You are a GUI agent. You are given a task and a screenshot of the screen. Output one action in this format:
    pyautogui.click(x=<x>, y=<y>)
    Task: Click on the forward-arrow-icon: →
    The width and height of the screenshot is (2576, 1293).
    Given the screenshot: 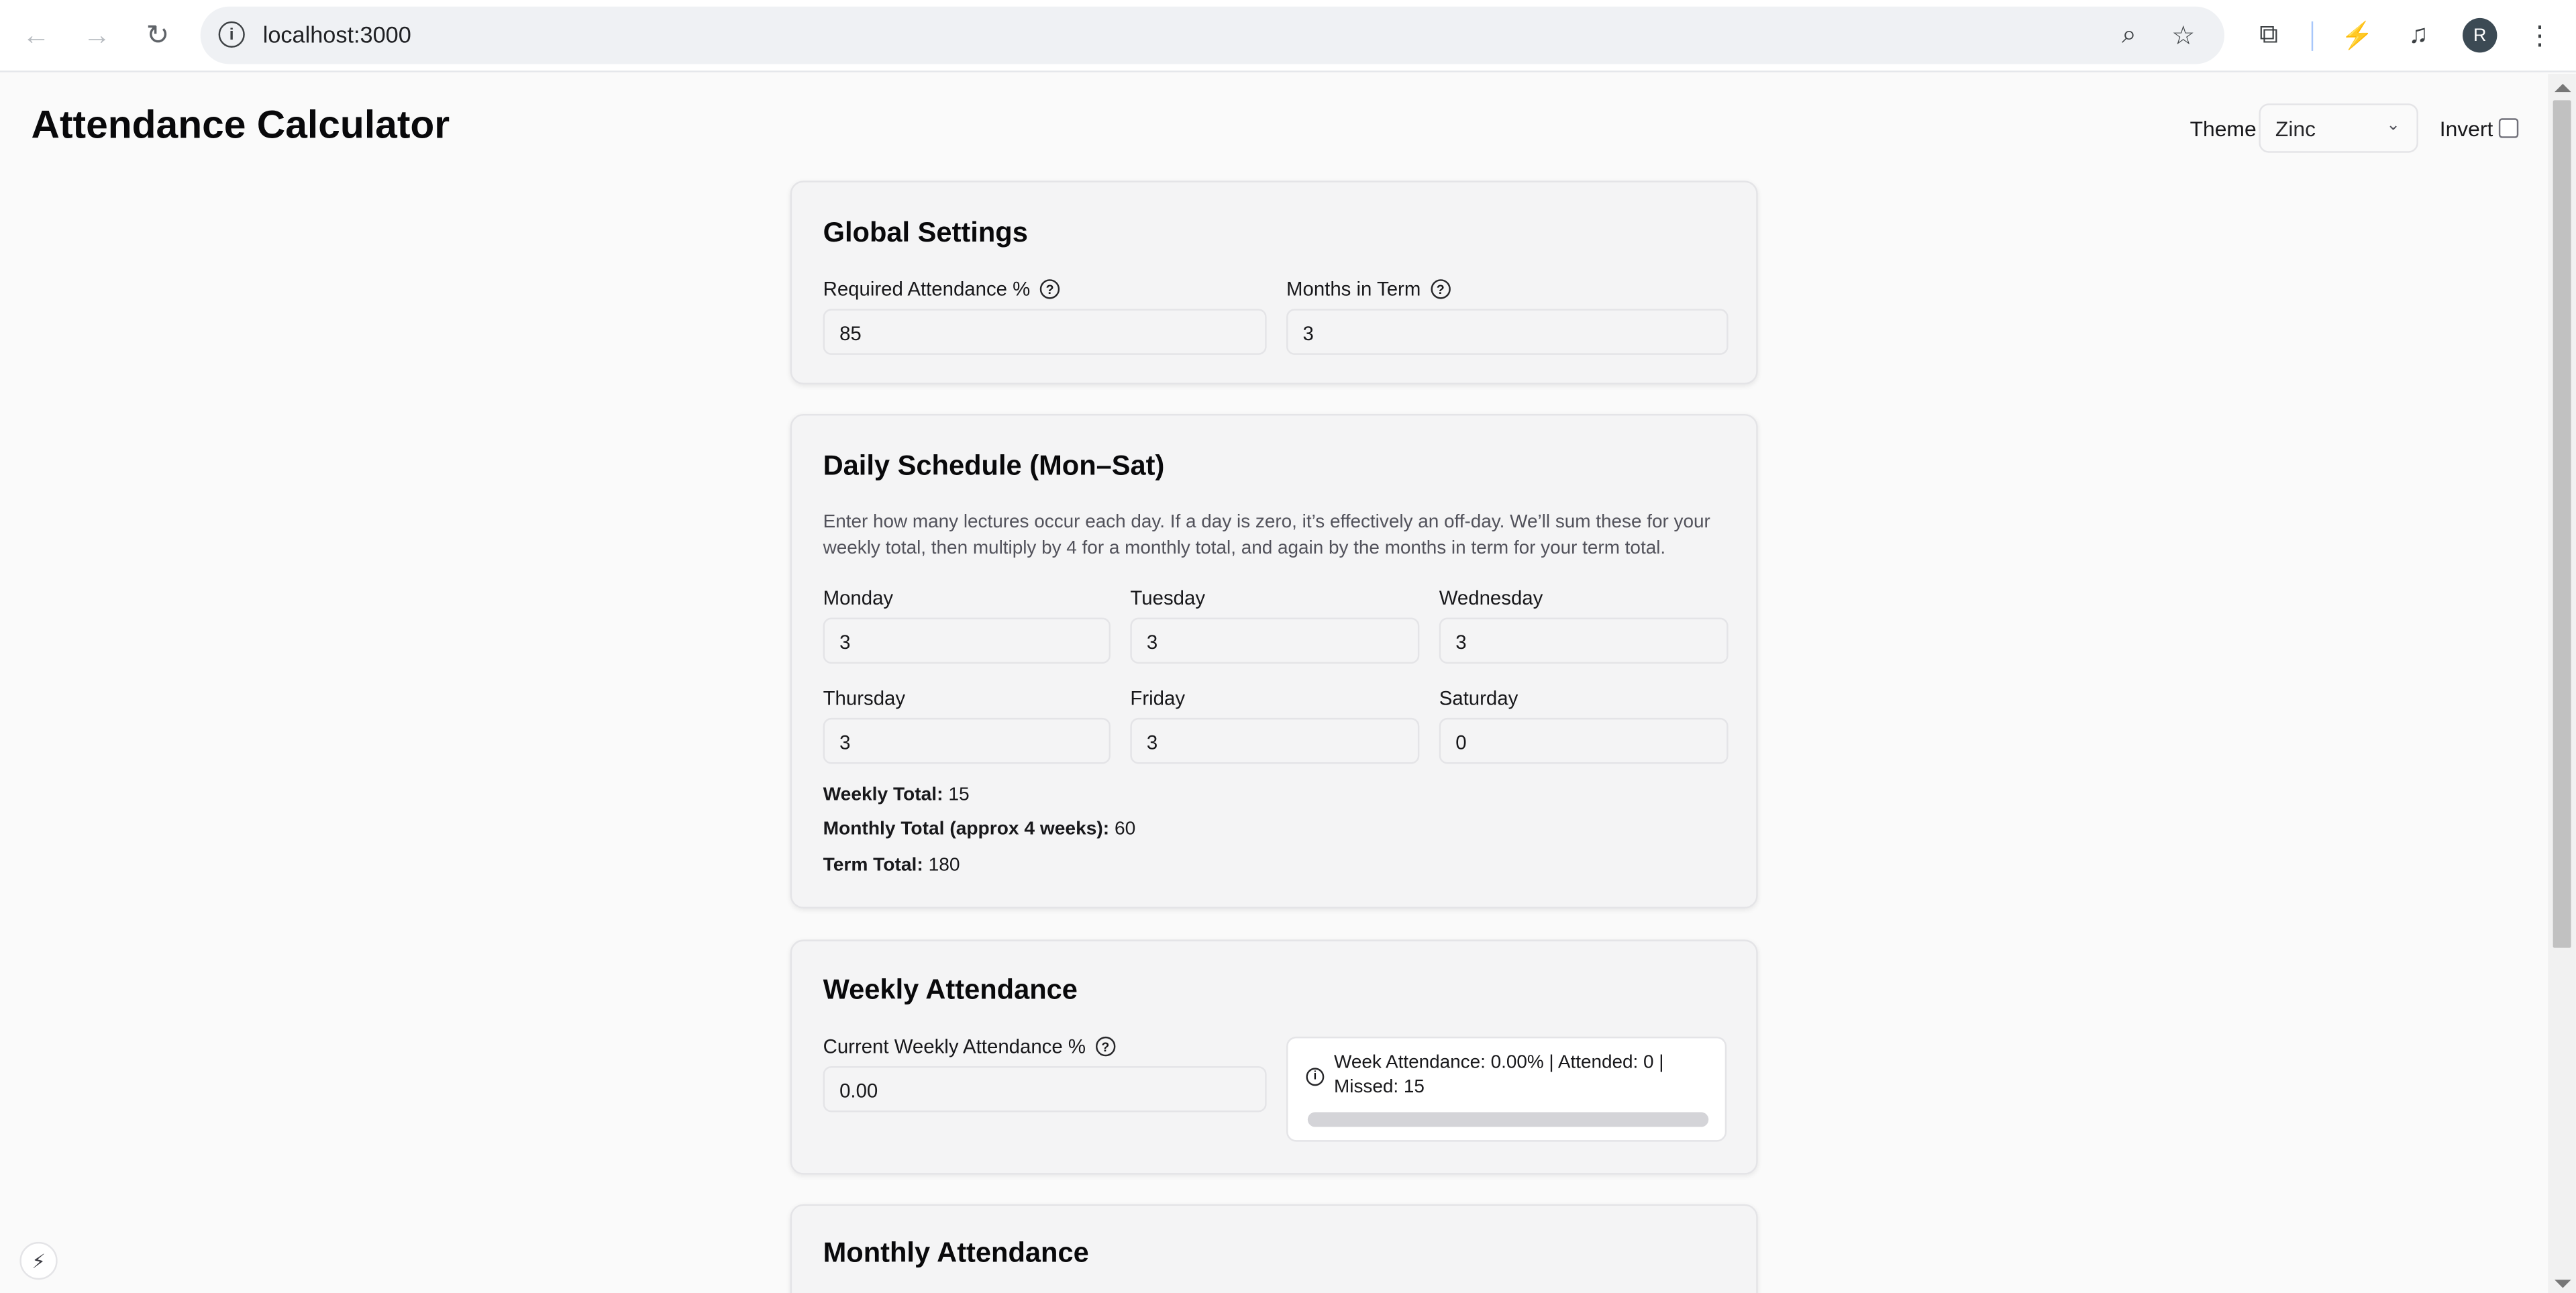 What is the action you would take?
    pyautogui.click(x=97, y=36)
    